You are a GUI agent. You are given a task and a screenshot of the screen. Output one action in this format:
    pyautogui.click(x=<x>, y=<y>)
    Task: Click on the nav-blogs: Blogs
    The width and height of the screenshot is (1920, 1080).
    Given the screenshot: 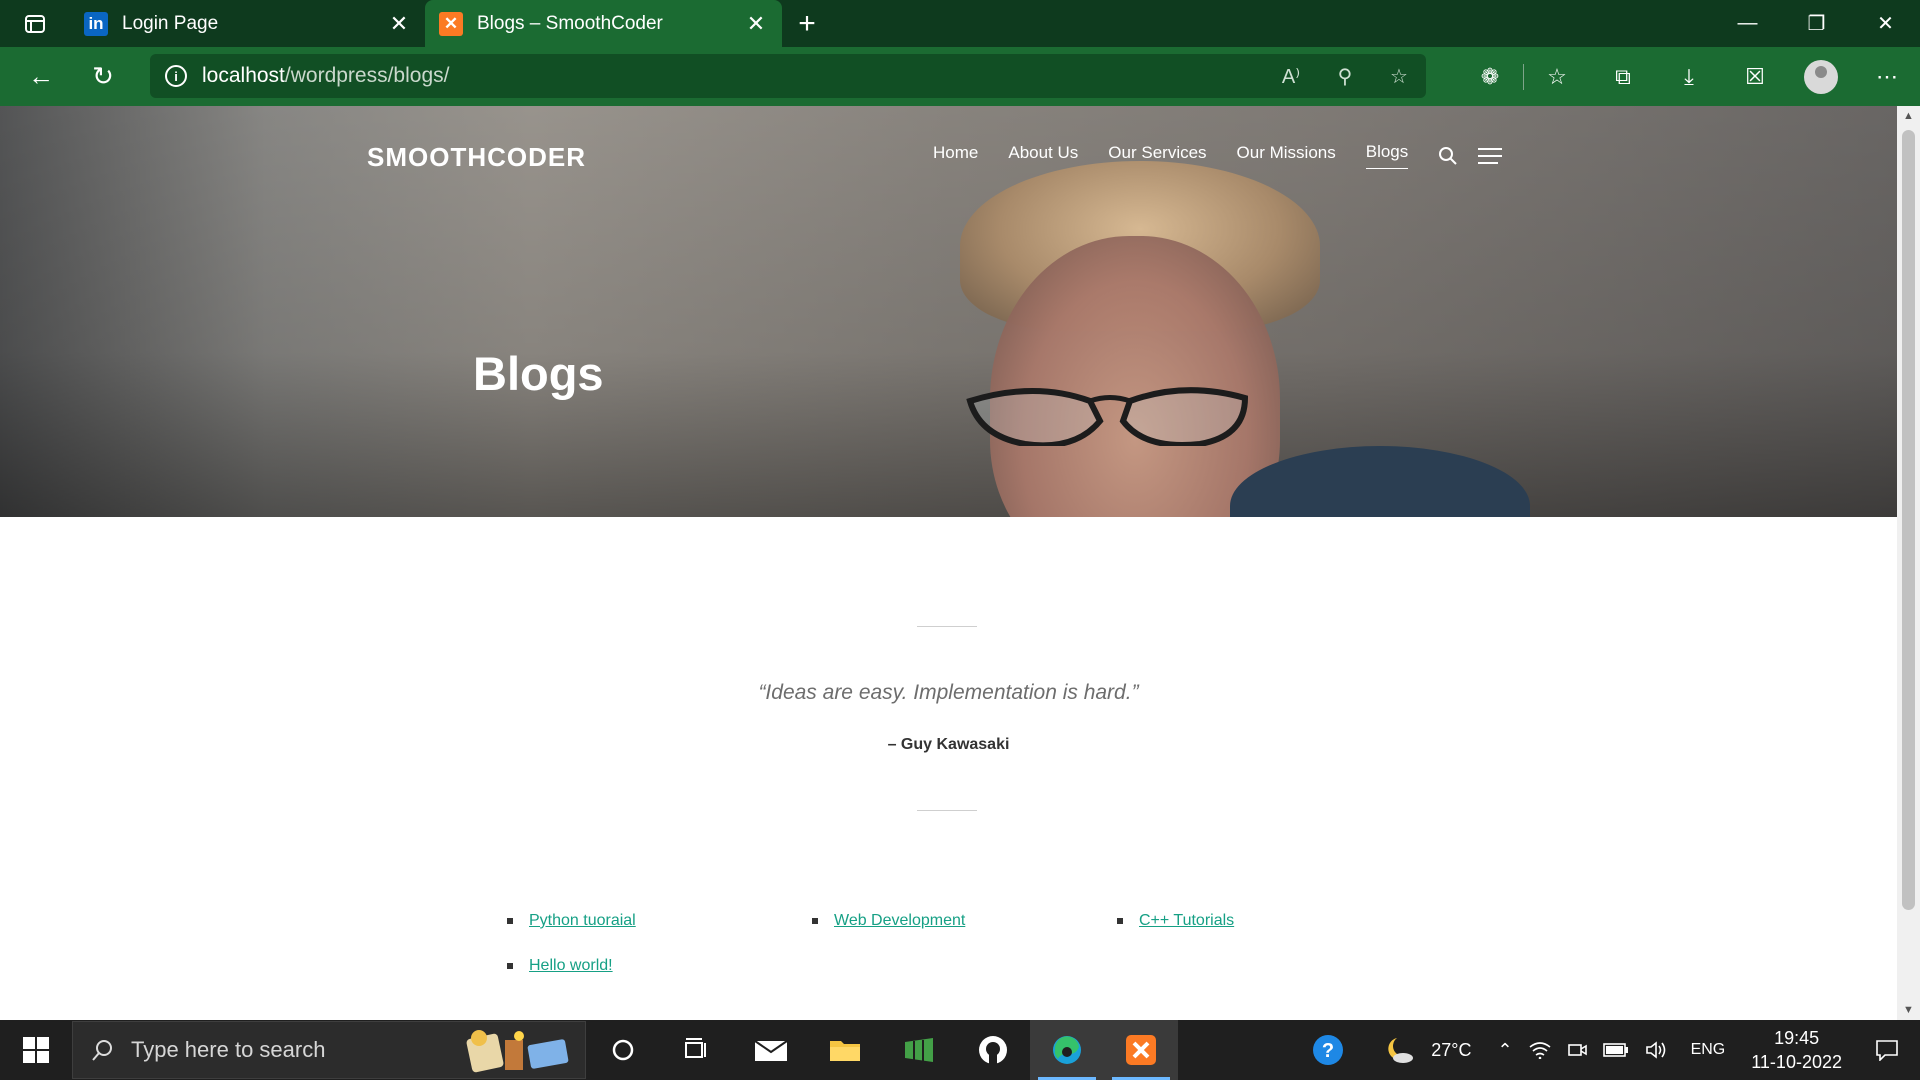 What is the action you would take?
    pyautogui.click(x=1387, y=155)
    